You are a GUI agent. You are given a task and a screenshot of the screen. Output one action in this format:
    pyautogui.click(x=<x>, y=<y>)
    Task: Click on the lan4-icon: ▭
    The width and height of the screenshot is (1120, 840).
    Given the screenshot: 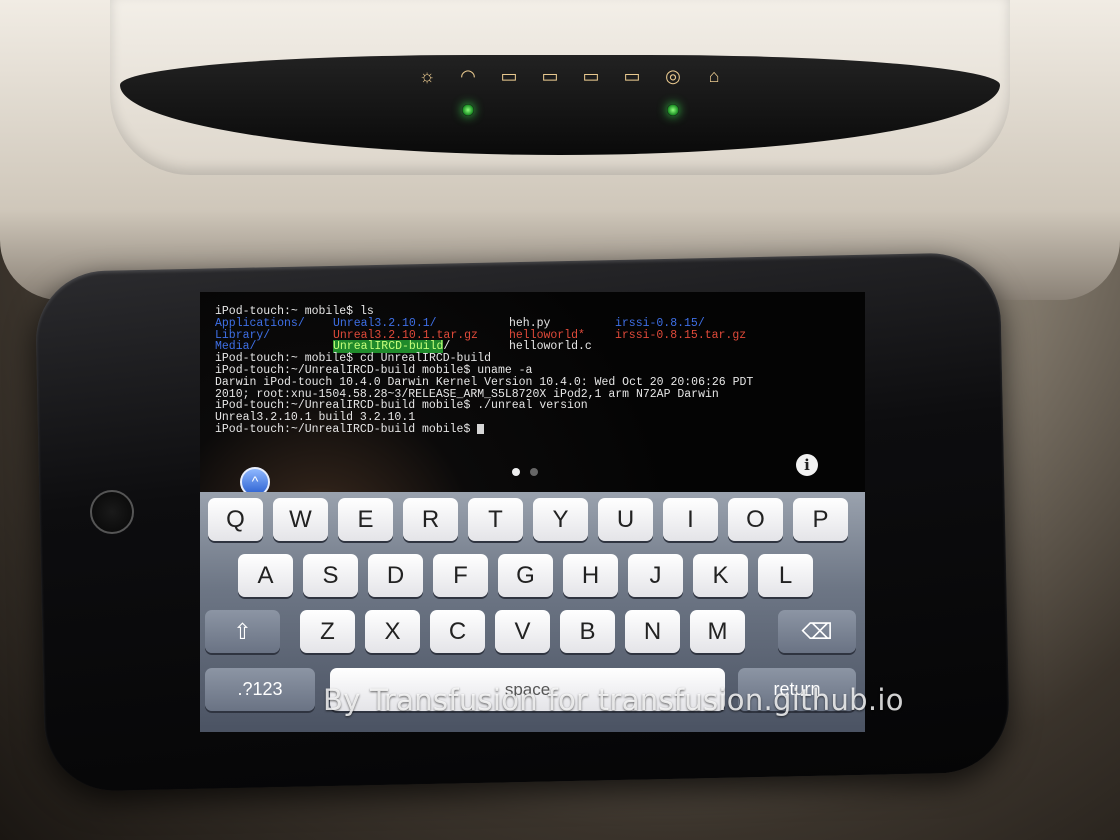 What is the action you would take?
    pyautogui.click(x=632, y=76)
    